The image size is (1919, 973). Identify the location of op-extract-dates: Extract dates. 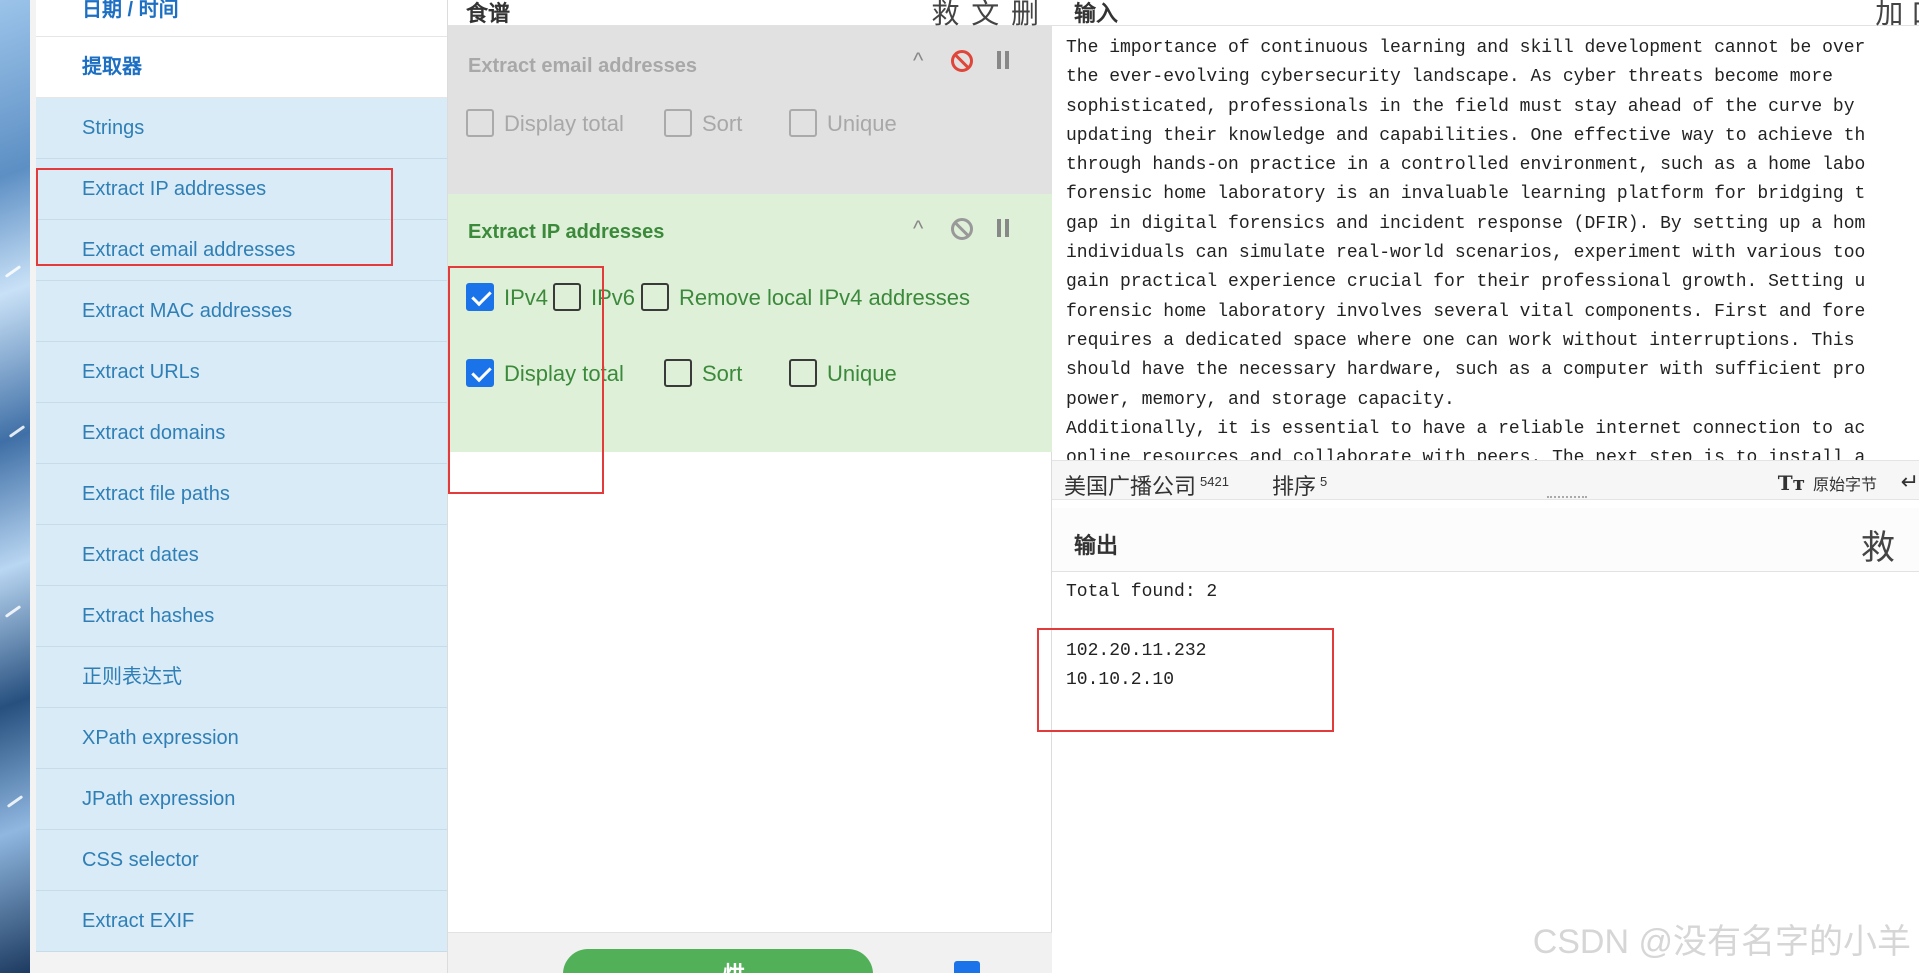
(245, 555).